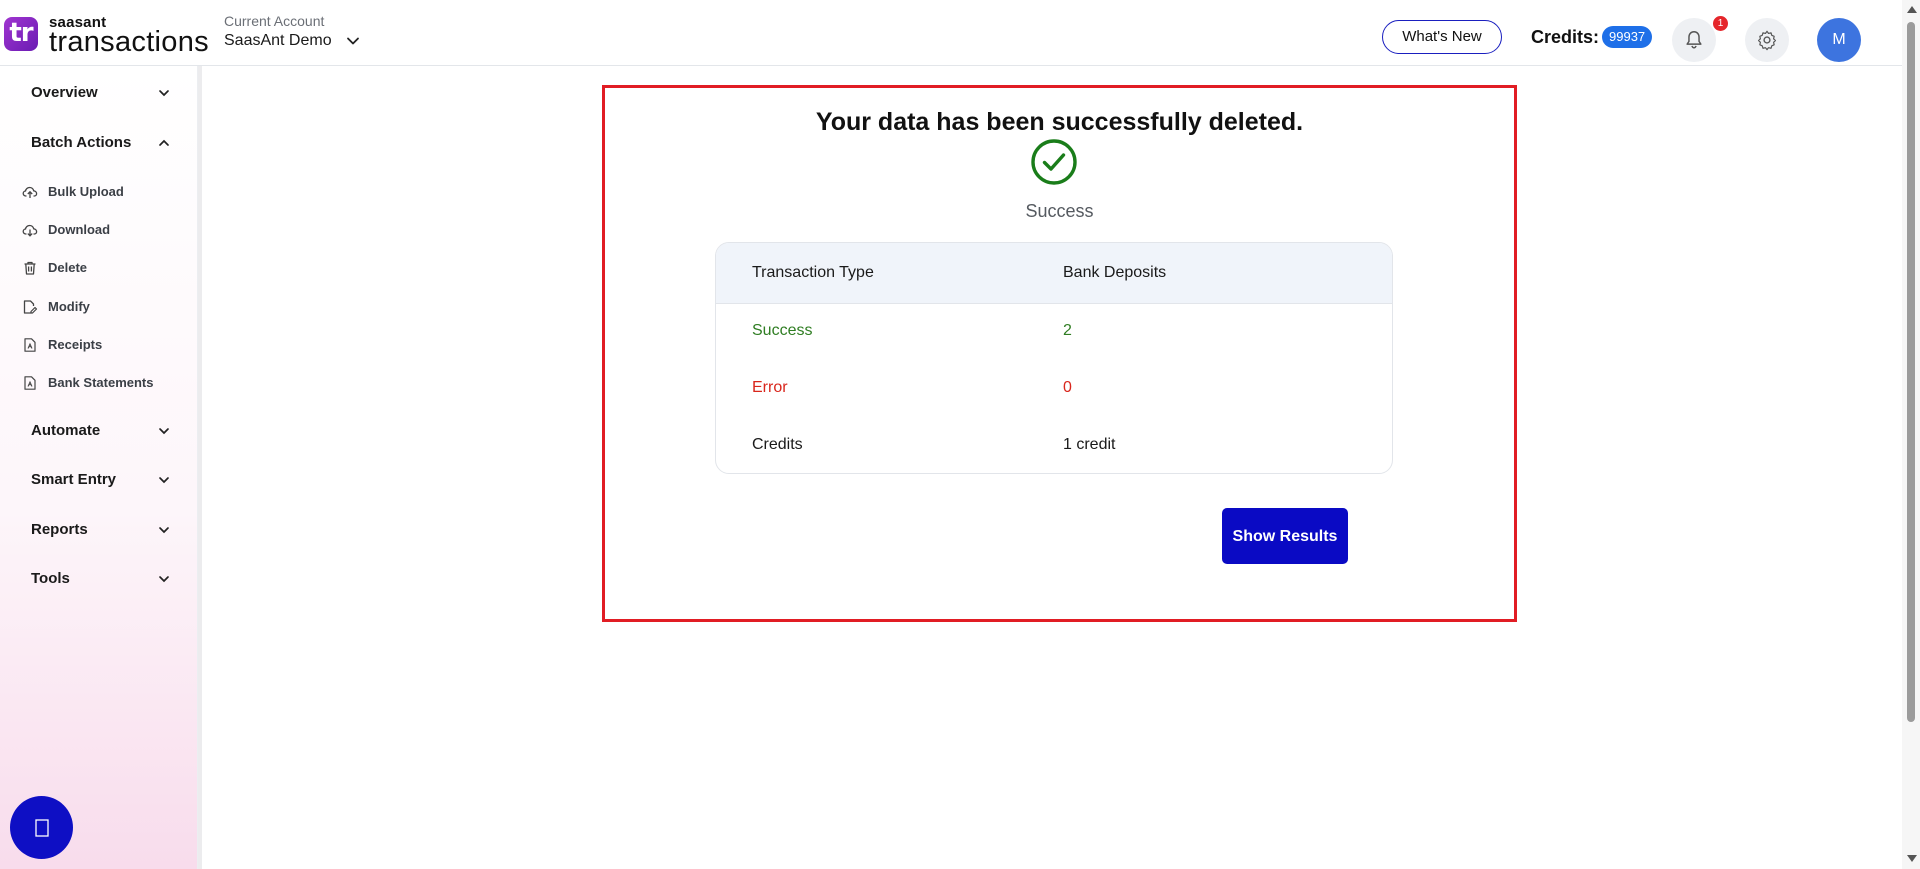 Image resolution: width=1920 pixels, height=869 pixels. I want to click on chat-button, so click(41, 827).